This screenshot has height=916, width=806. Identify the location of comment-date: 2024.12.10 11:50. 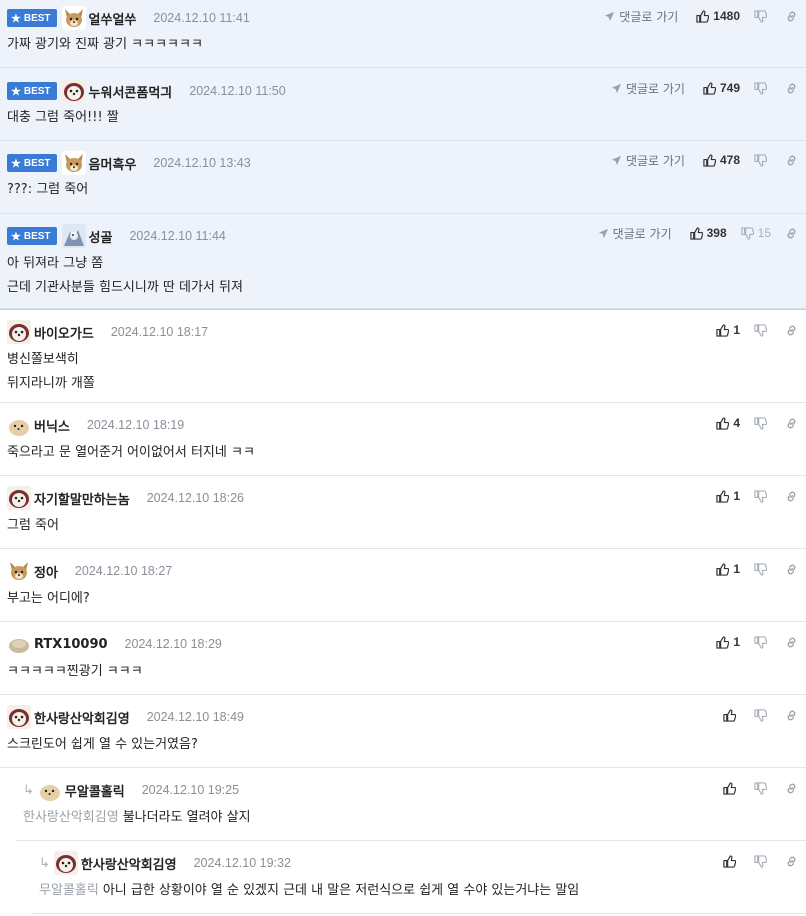
(237, 91).